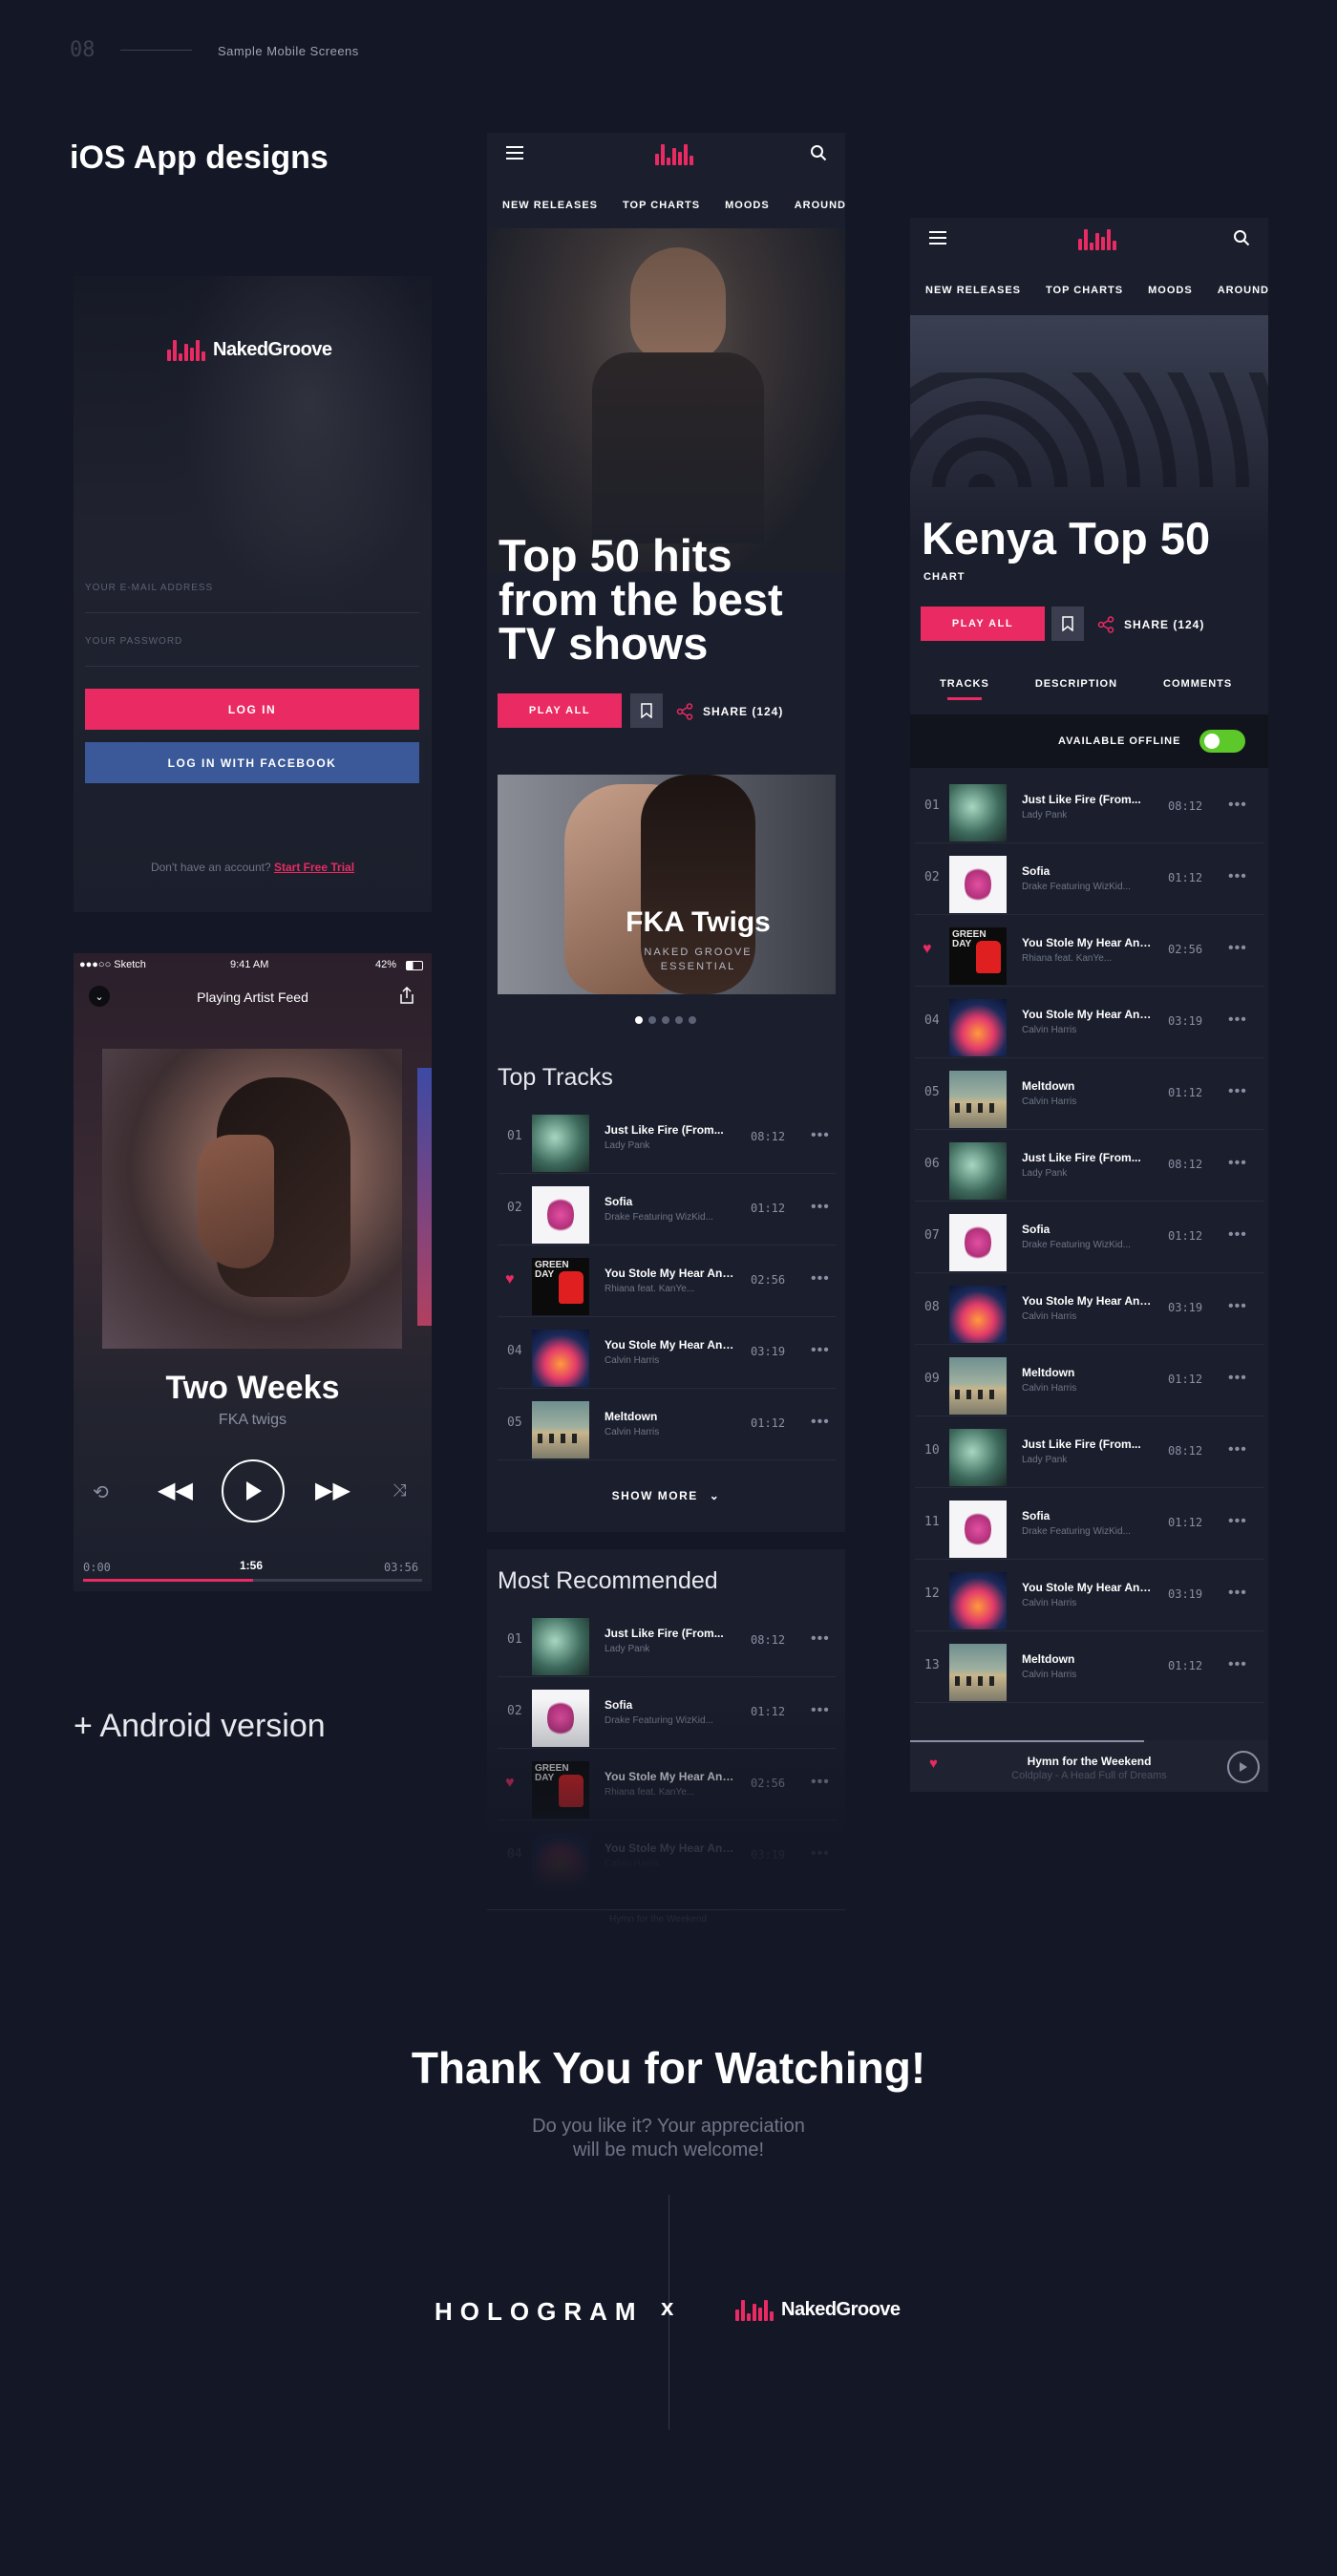 The width and height of the screenshot is (1337, 2576). I want to click on play-icon, so click(1243, 1767).